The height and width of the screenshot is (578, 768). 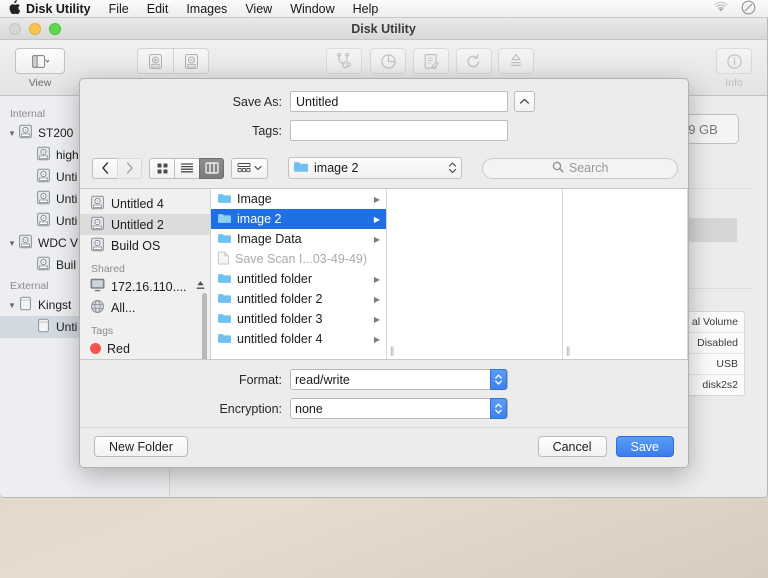 I want to click on menu-item-view: View, so click(x=258, y=9).